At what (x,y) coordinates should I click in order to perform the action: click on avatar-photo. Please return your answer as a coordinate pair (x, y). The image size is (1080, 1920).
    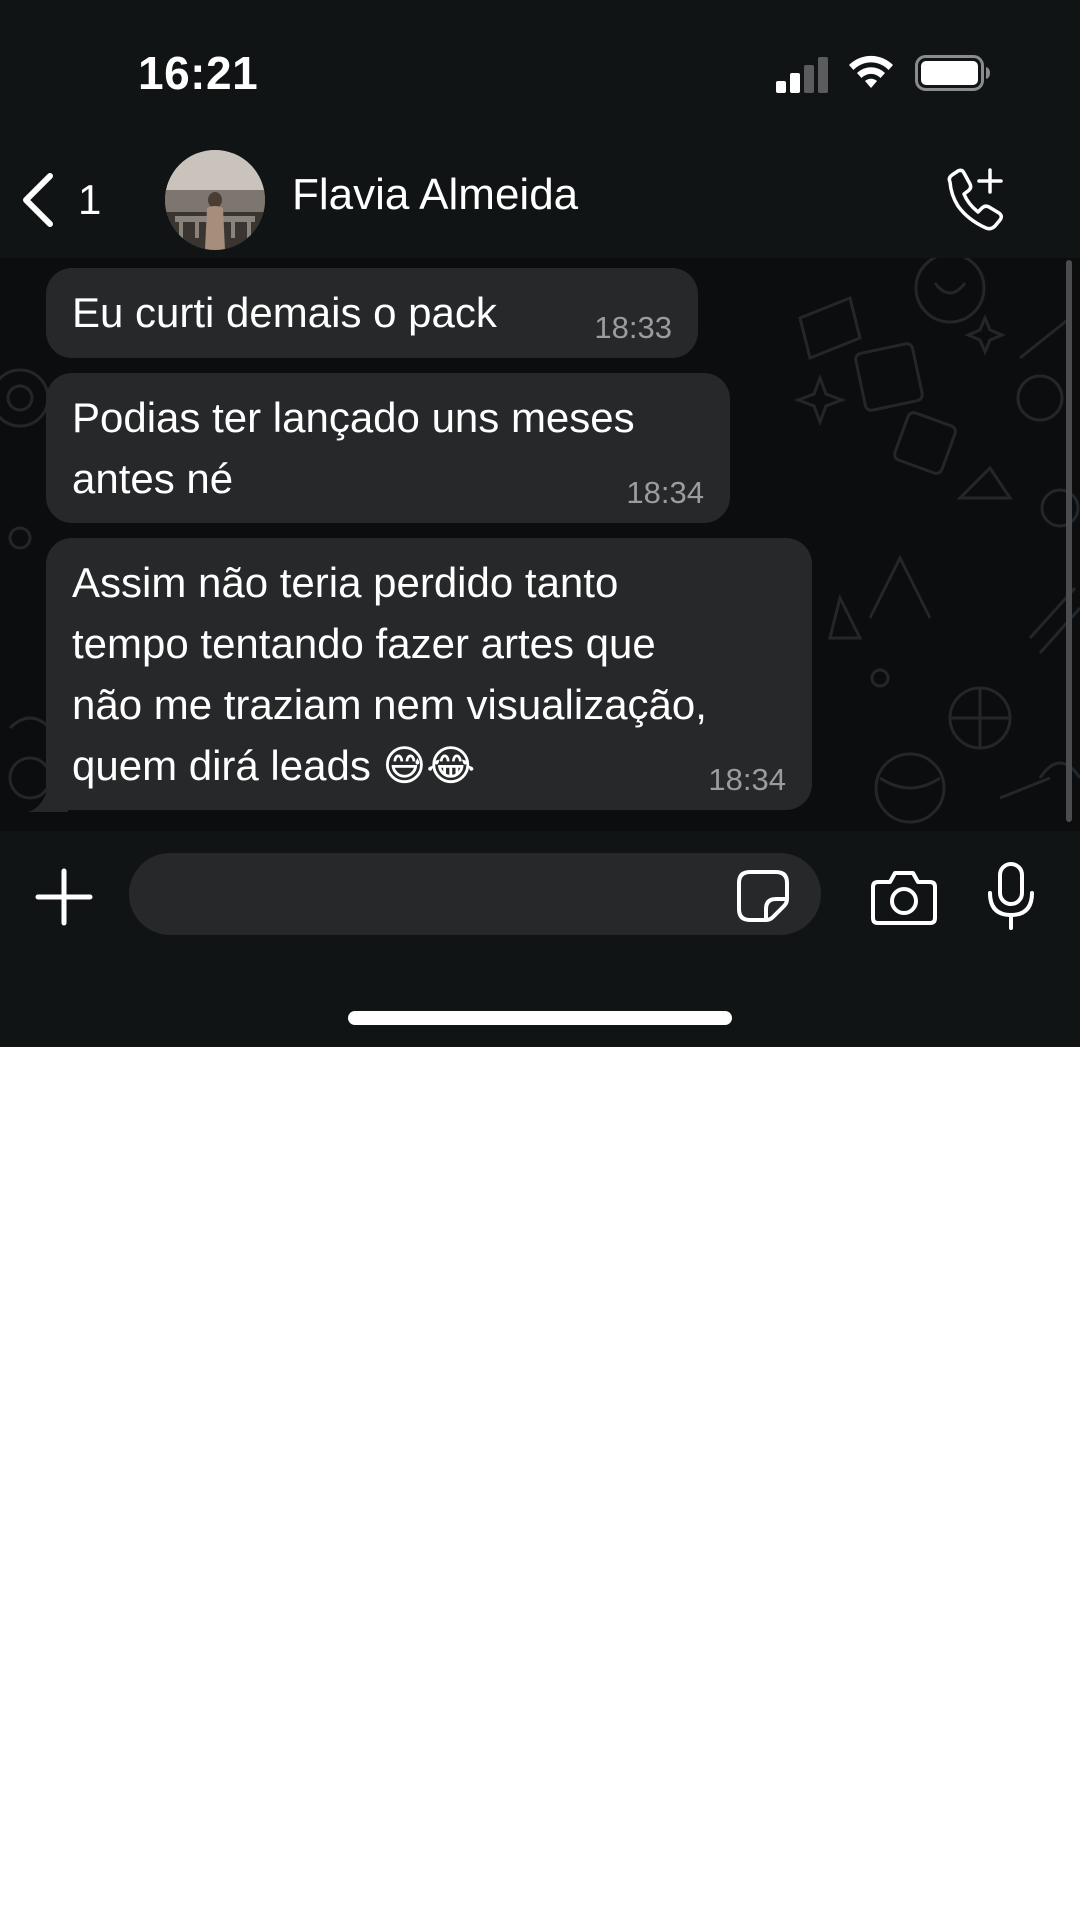
    Looking at the image, I should click on (215, 200).